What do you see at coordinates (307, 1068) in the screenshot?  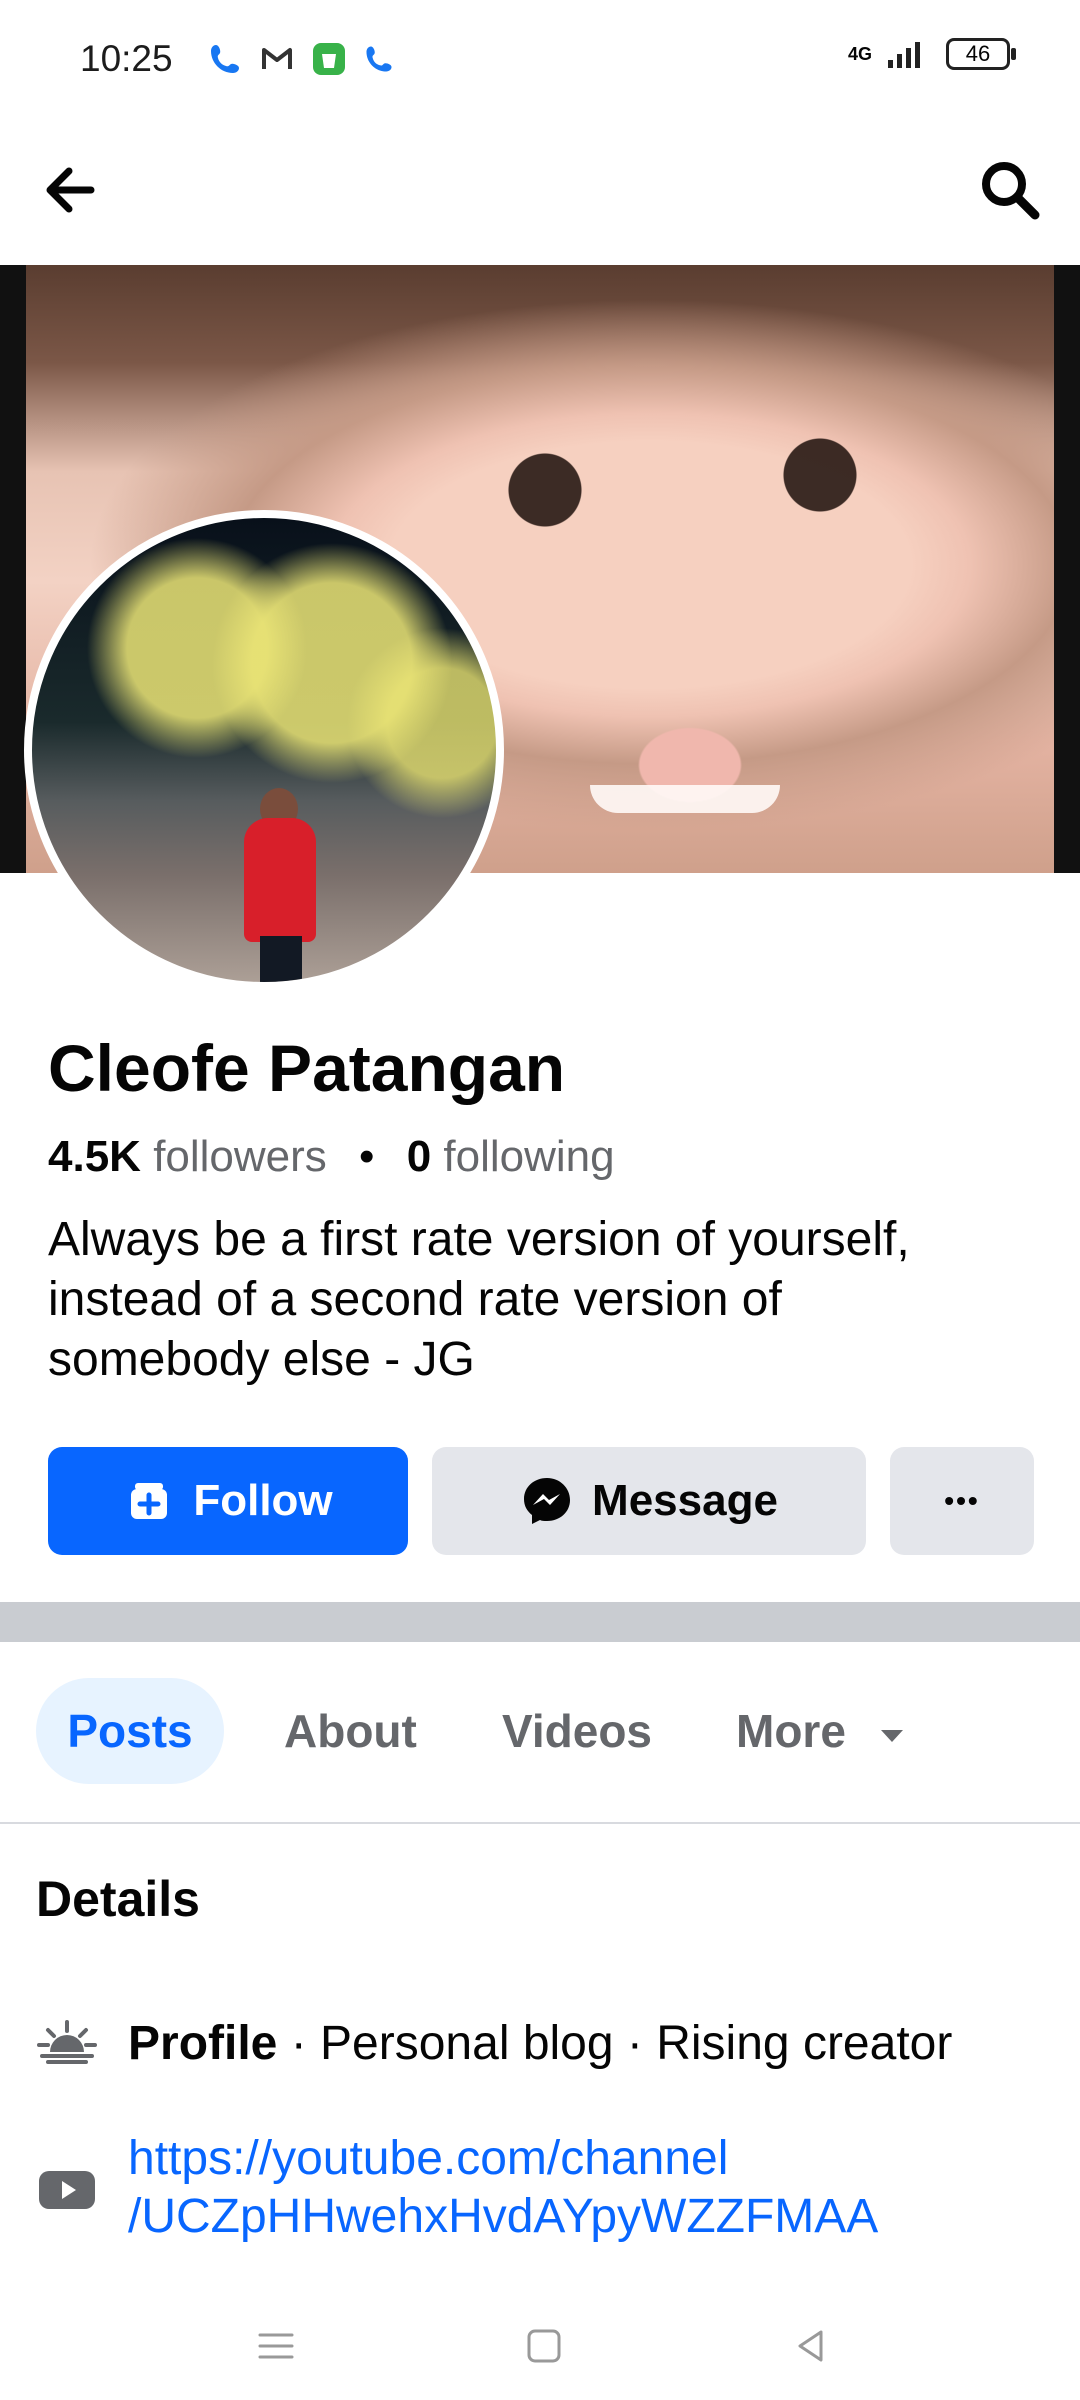 I see `profile-name: Cleofe Patangan` at bounding box center [307, 1068].